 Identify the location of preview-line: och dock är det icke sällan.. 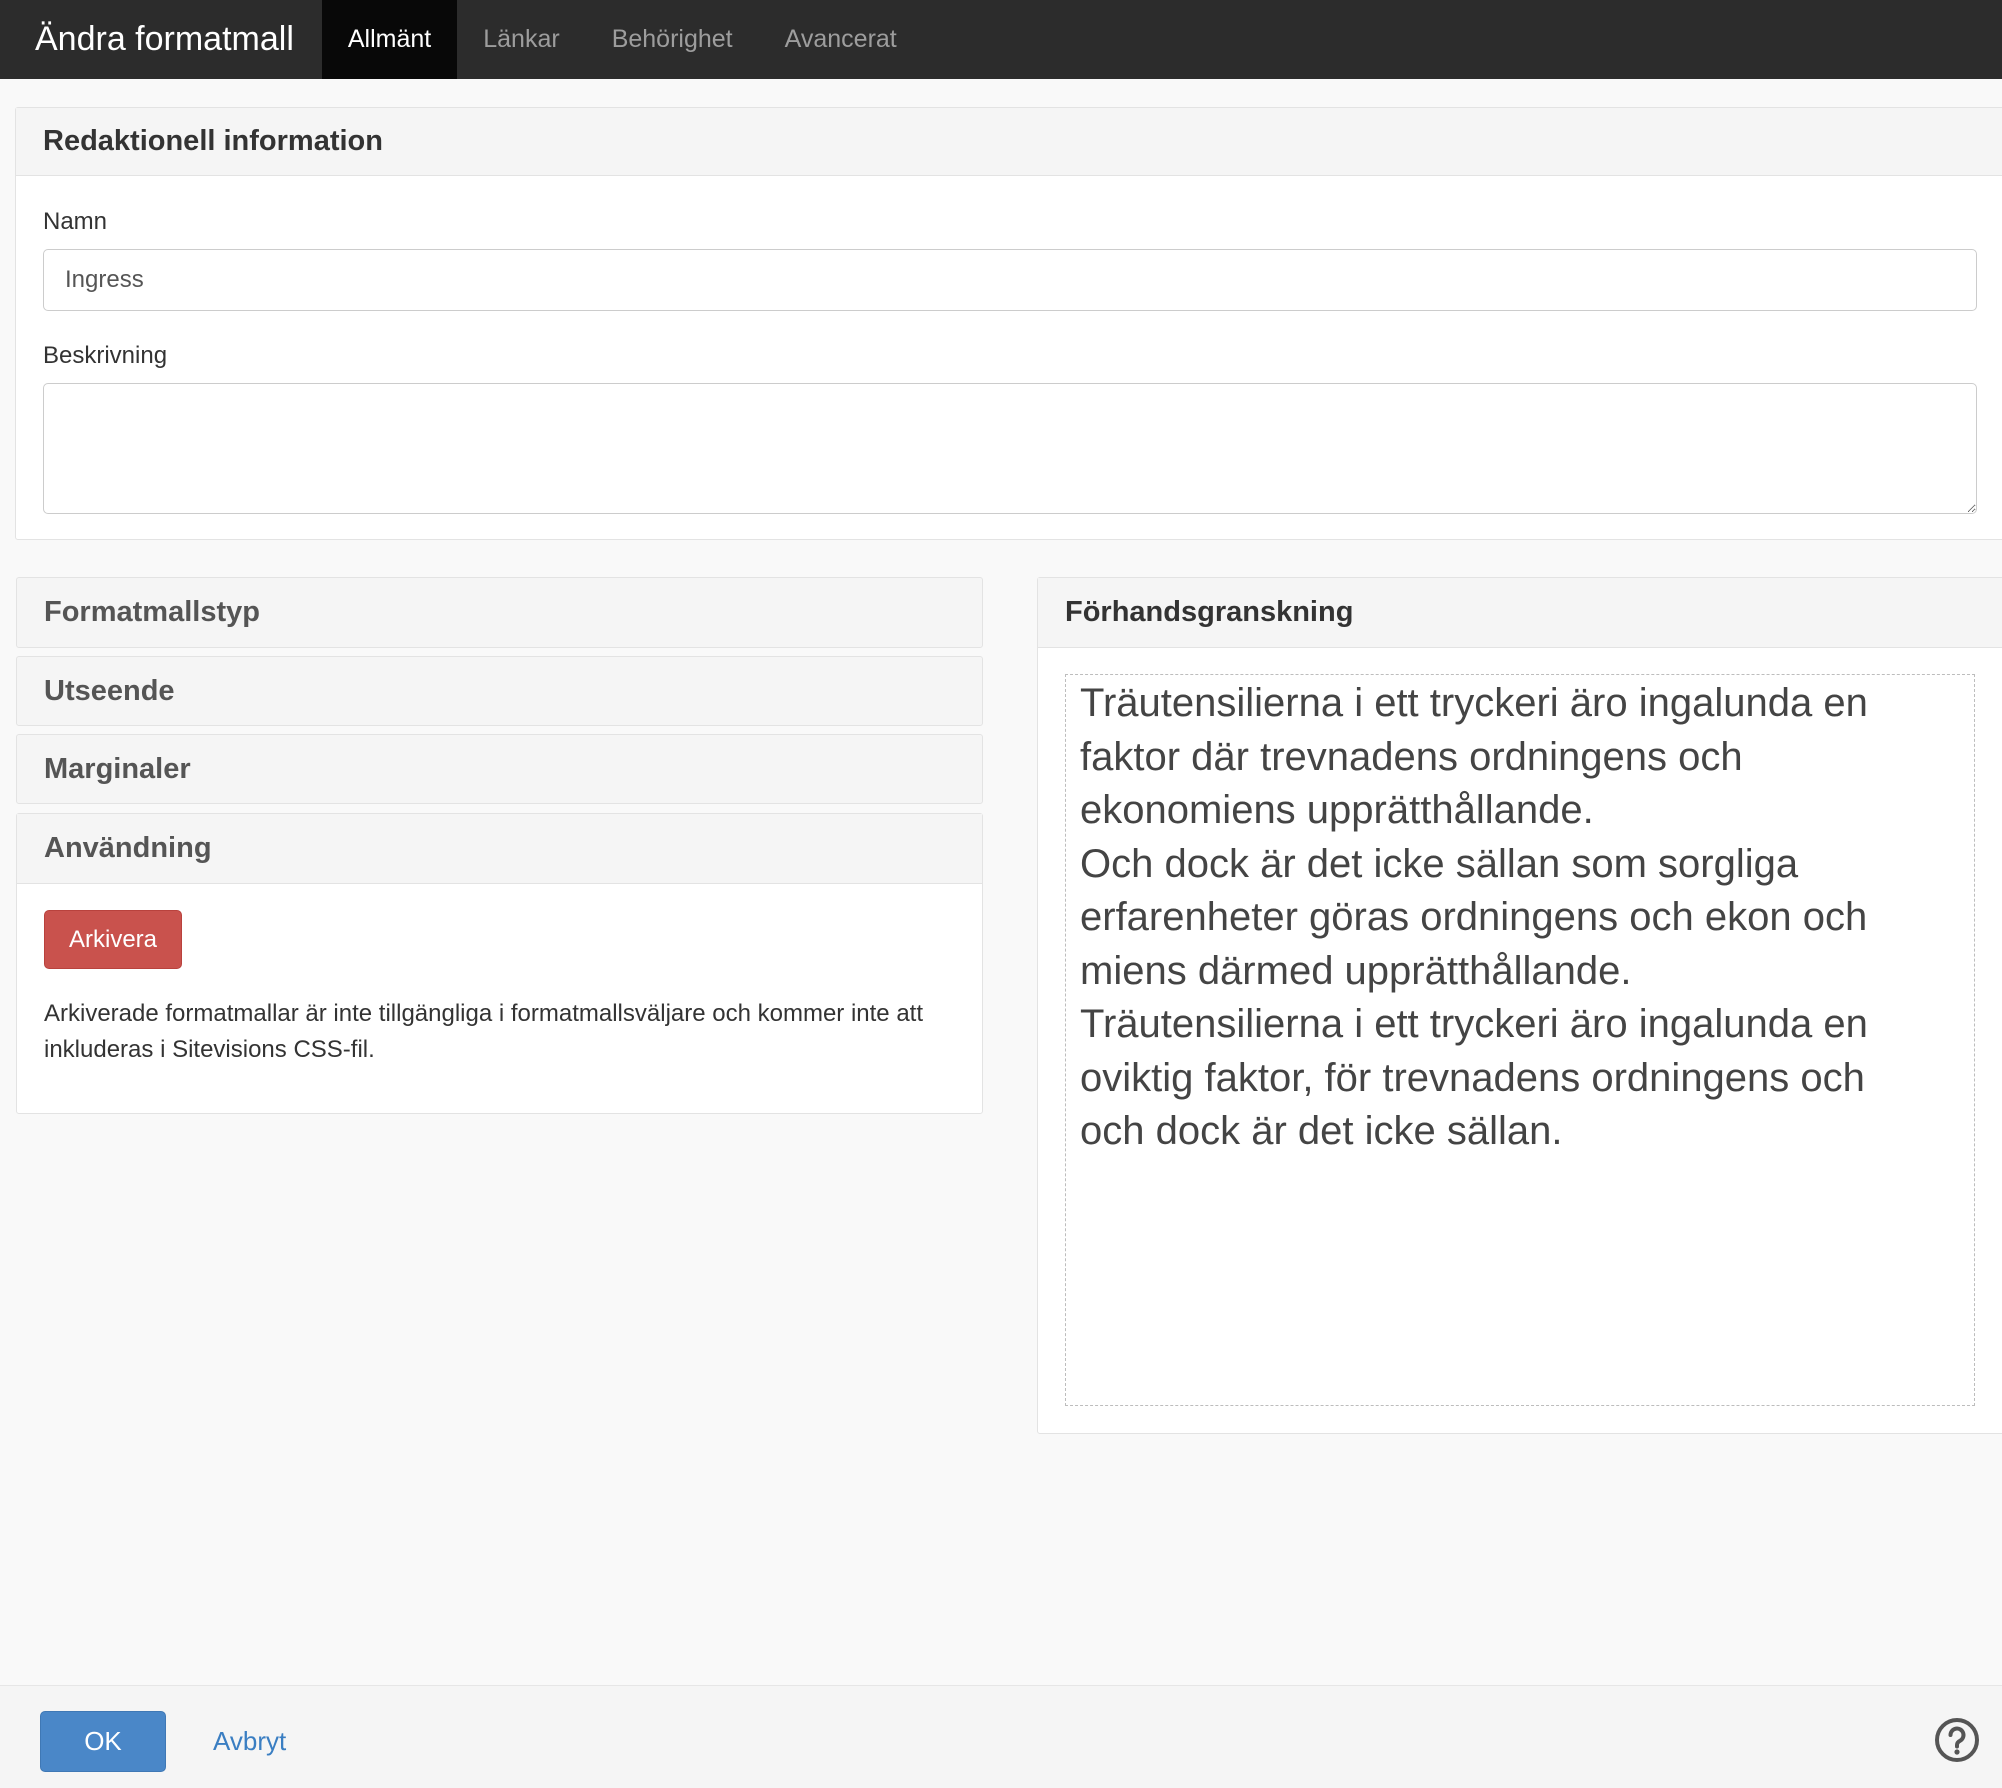
(1321, 1131).